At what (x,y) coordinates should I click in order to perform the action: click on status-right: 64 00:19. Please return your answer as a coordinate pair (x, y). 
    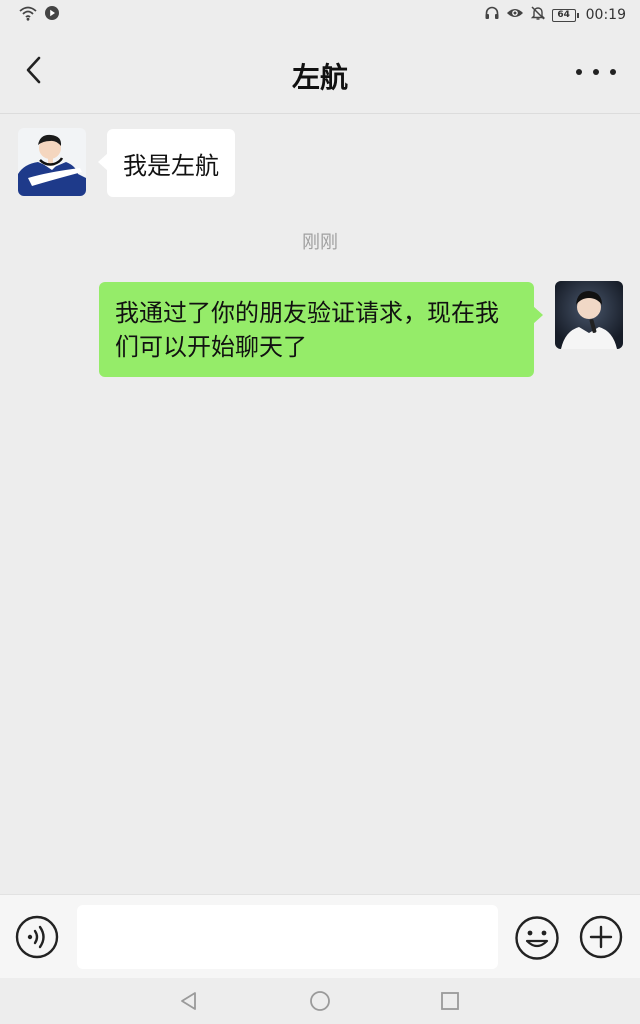
    Looking at the image, I should click on (555, 15).